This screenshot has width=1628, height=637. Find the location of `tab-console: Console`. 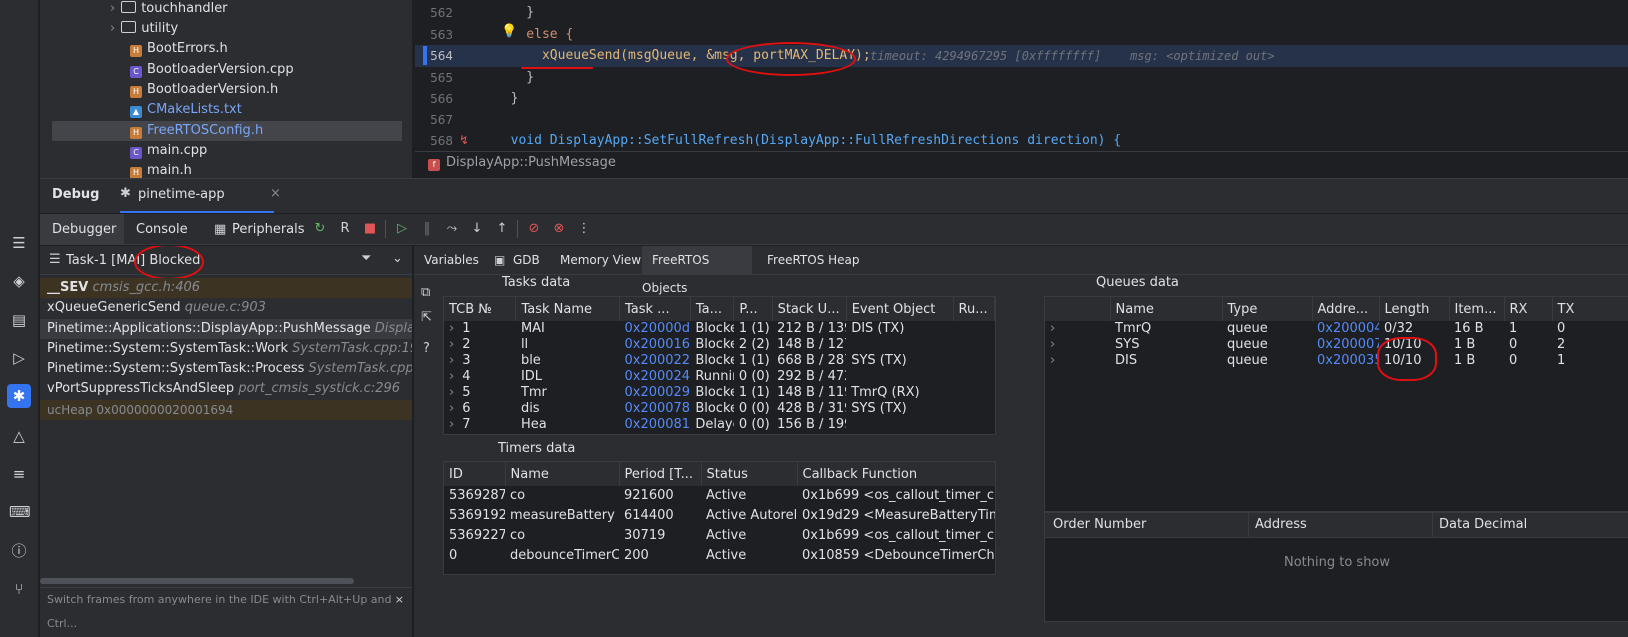

tab-console: Console is located at coordinates (162, 229).